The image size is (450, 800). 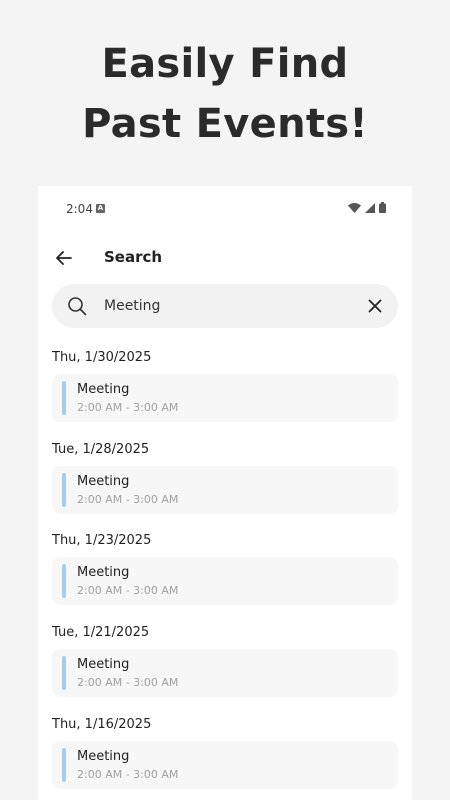 I want to click on result-group: Thu, 1/23/2025 Meeting 2:00 AM - 3:00 AM, so click(x=225, y=575).